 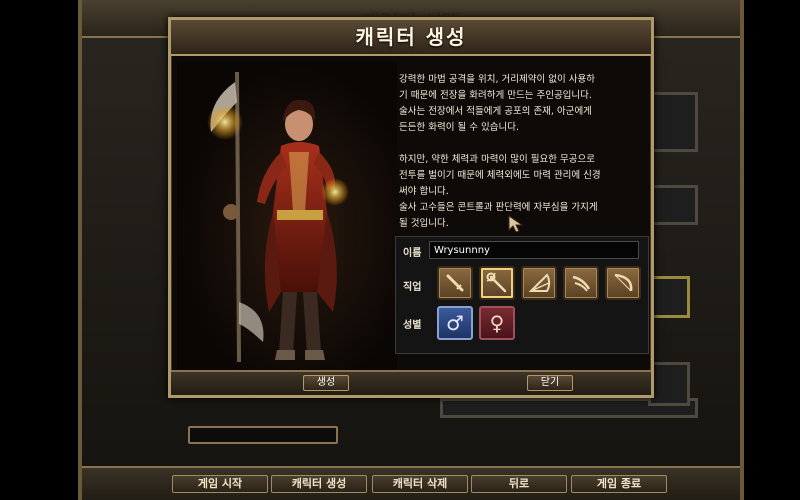 I want to click on job-twin-blade-button, so click(x=581, y=283).